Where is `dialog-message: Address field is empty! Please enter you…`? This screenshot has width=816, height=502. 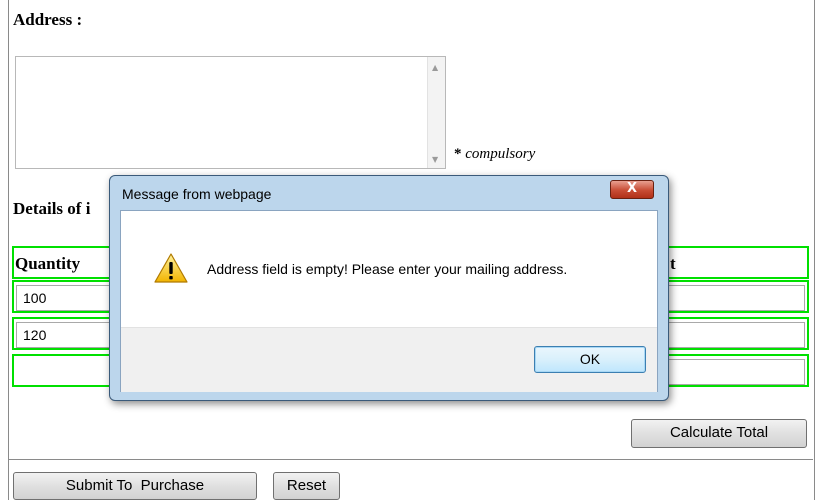 dialog-message: Address field is empty! Please enter you… is located at coordinates (387, 269).